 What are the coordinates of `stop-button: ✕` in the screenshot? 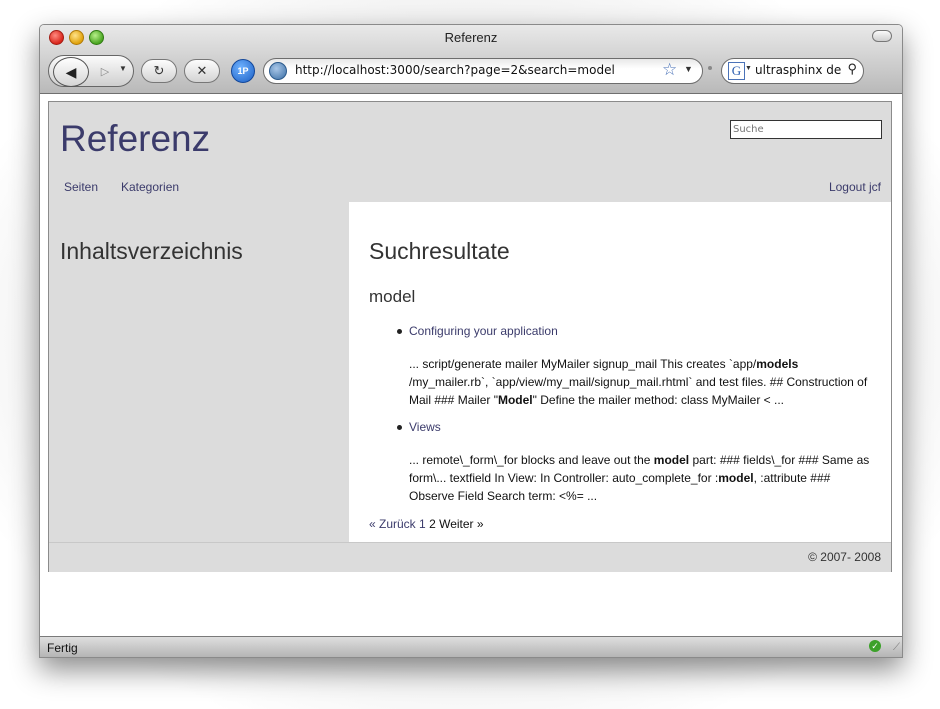 It's located at (202, 71).